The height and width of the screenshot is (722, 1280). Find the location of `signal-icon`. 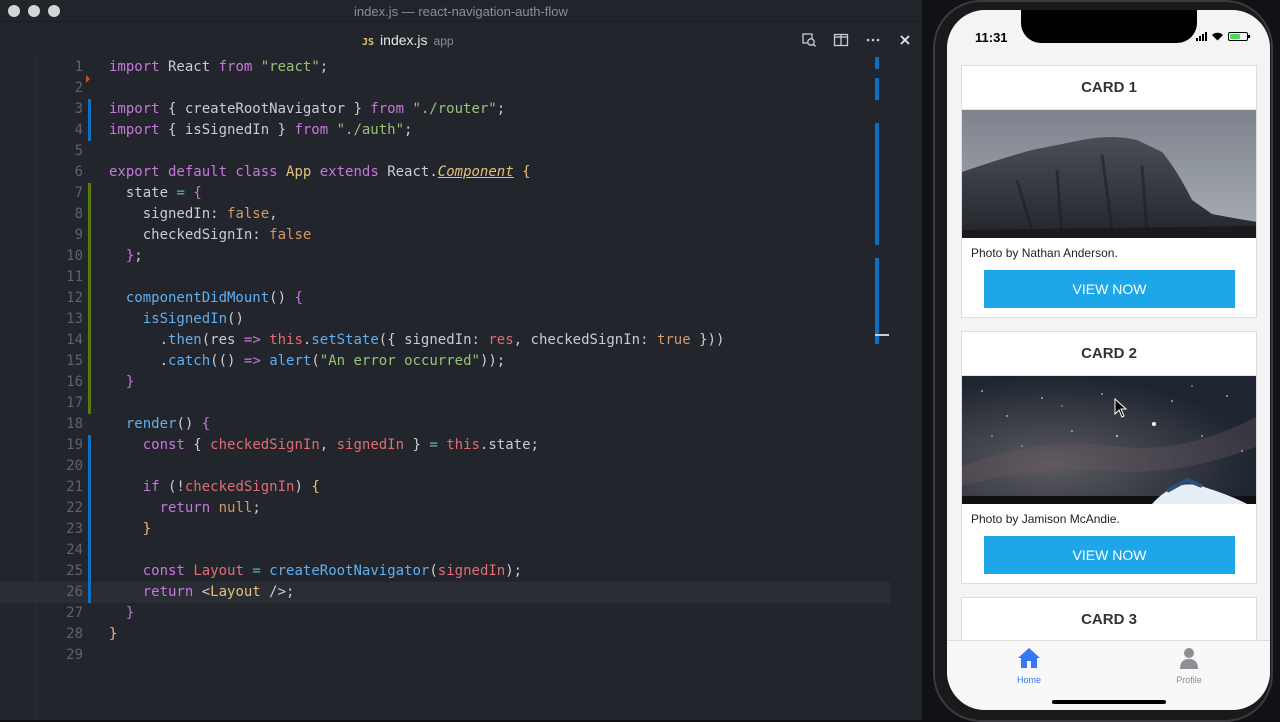

signal-icon is located at coordinates (1201, 36).